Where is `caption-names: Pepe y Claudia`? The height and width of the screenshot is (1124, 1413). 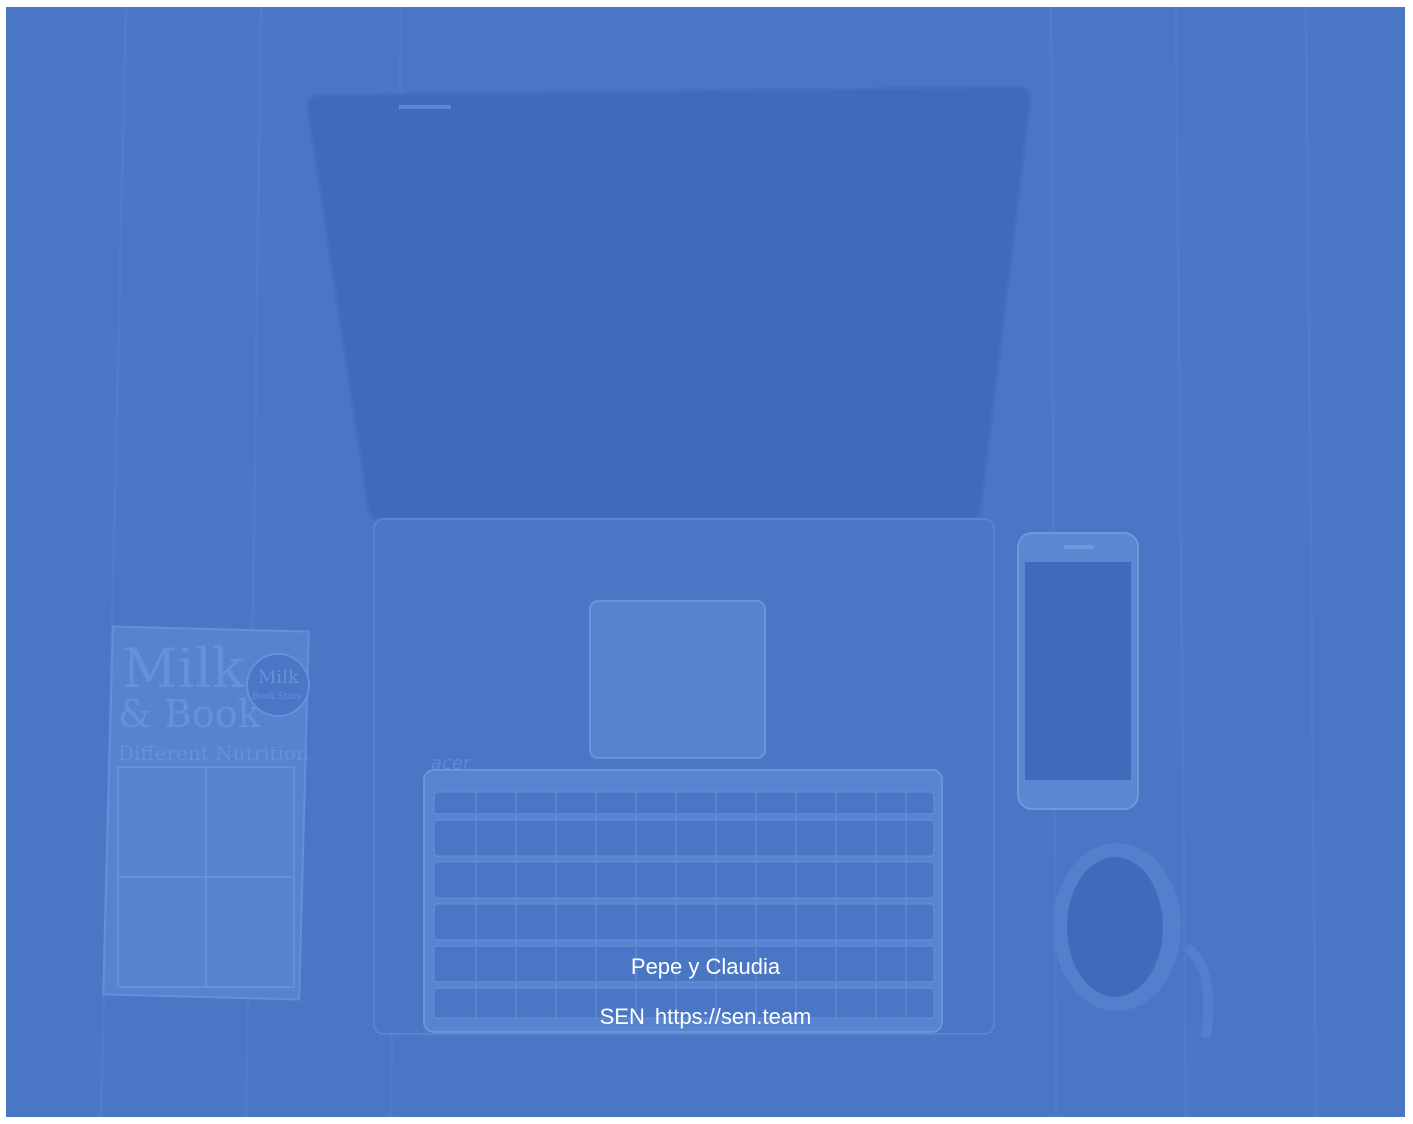 caption-names: Pepe y Claudia is located at coordinates (705, 967).